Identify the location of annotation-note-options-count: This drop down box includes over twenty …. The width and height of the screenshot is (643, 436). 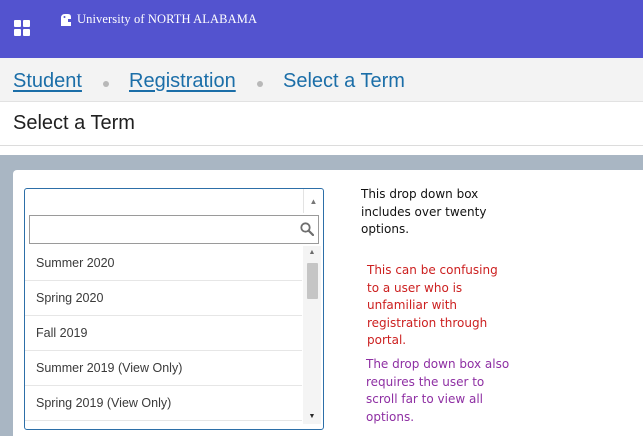
(424, 211).